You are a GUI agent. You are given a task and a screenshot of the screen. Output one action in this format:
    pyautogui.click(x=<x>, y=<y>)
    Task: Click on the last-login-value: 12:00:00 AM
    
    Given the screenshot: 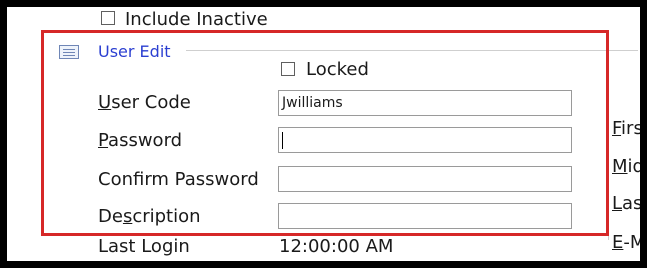 What is the action you would take?
    pyautogui.click(x=336, y=246)
    